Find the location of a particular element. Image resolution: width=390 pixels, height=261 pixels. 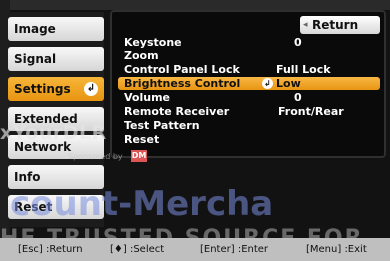

hint-enter: [Enter] :Enter is located at coordinates (234, 249).